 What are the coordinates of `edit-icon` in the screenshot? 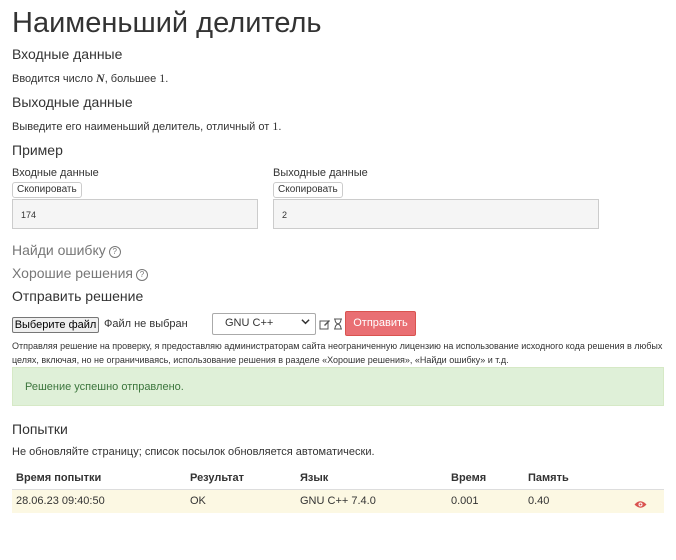 It's located at (325, 326).